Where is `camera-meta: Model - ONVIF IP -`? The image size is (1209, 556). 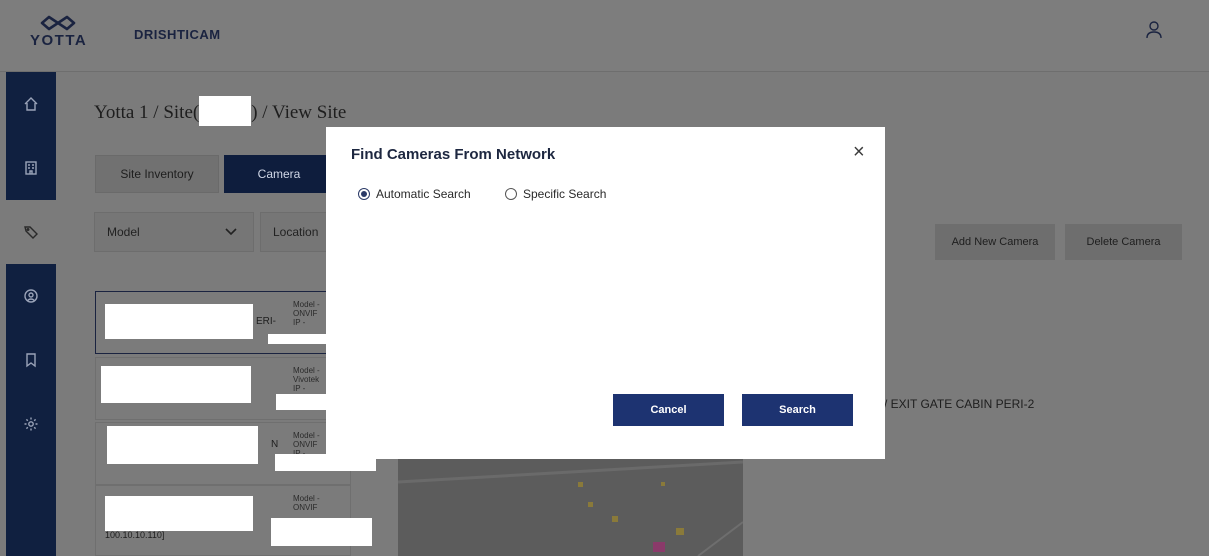 camera-meta: Model - ONVIF IP - is located at coordinates (306, 313).